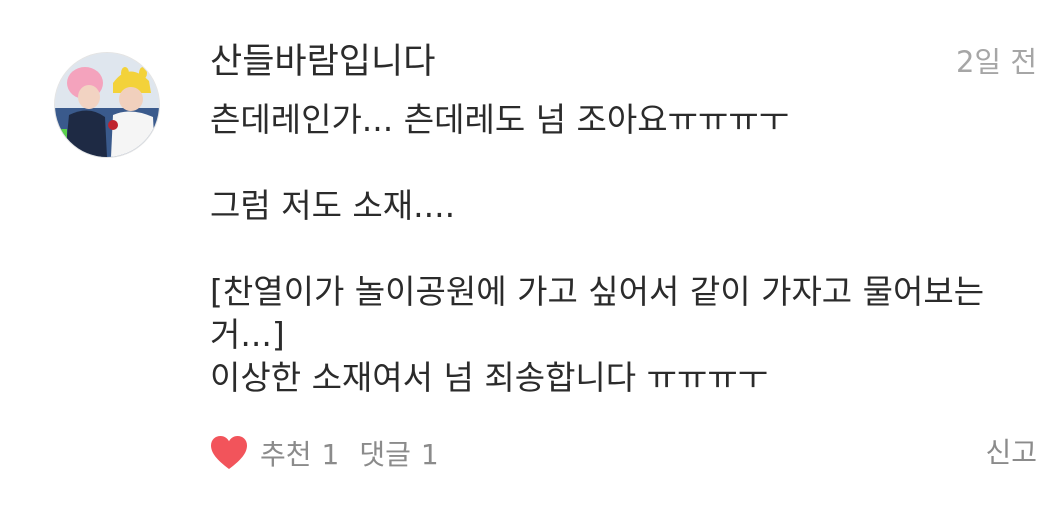 The height and width of the screenshot is (506, 1055). I want to click on comment-time: 2일 전, so click(996, 62).